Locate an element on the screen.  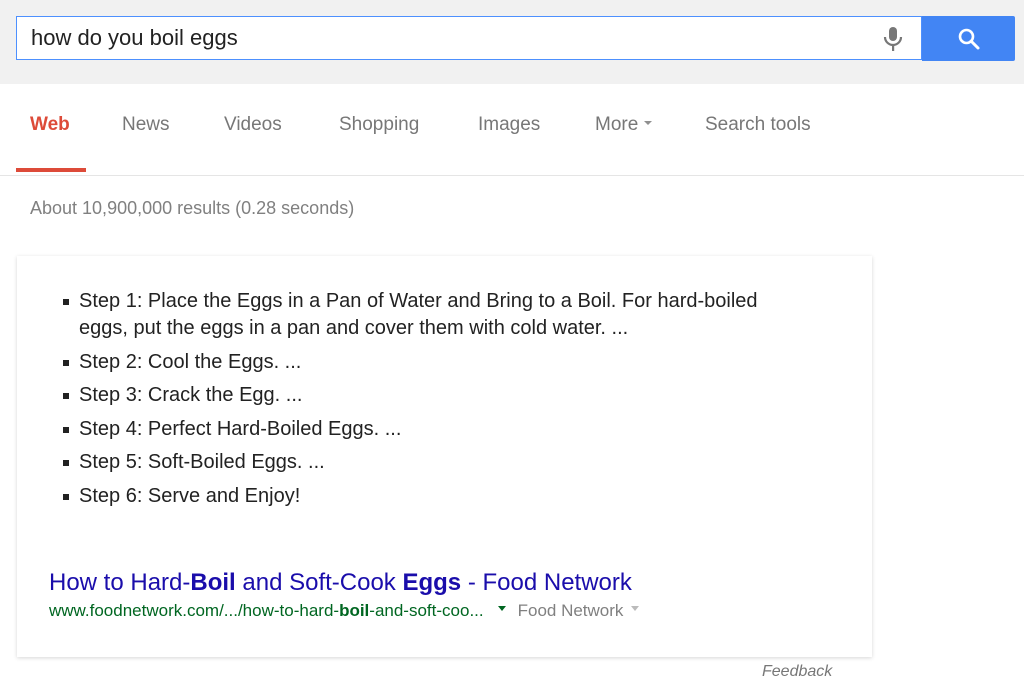
tab-news: News is located at coordinates (146, 125).